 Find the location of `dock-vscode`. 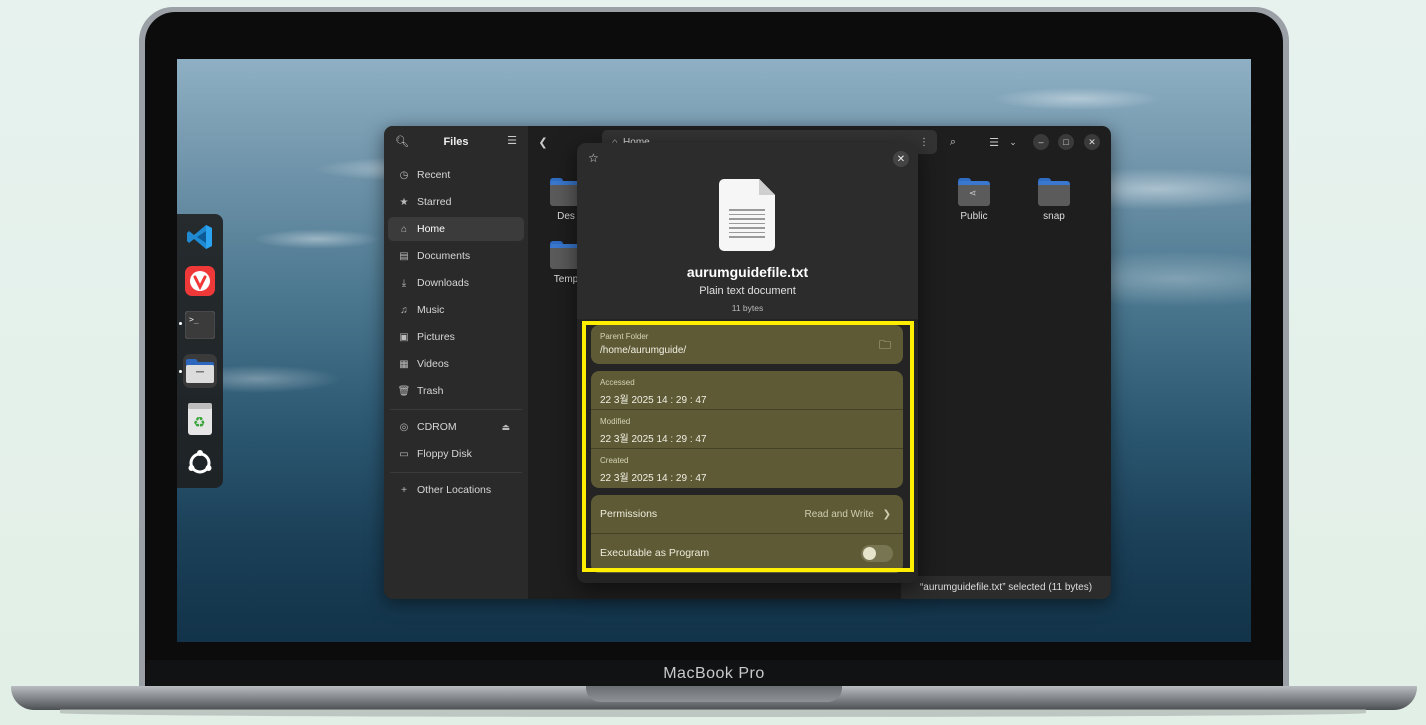

dock-vscode is located at coordinates (200, 237).